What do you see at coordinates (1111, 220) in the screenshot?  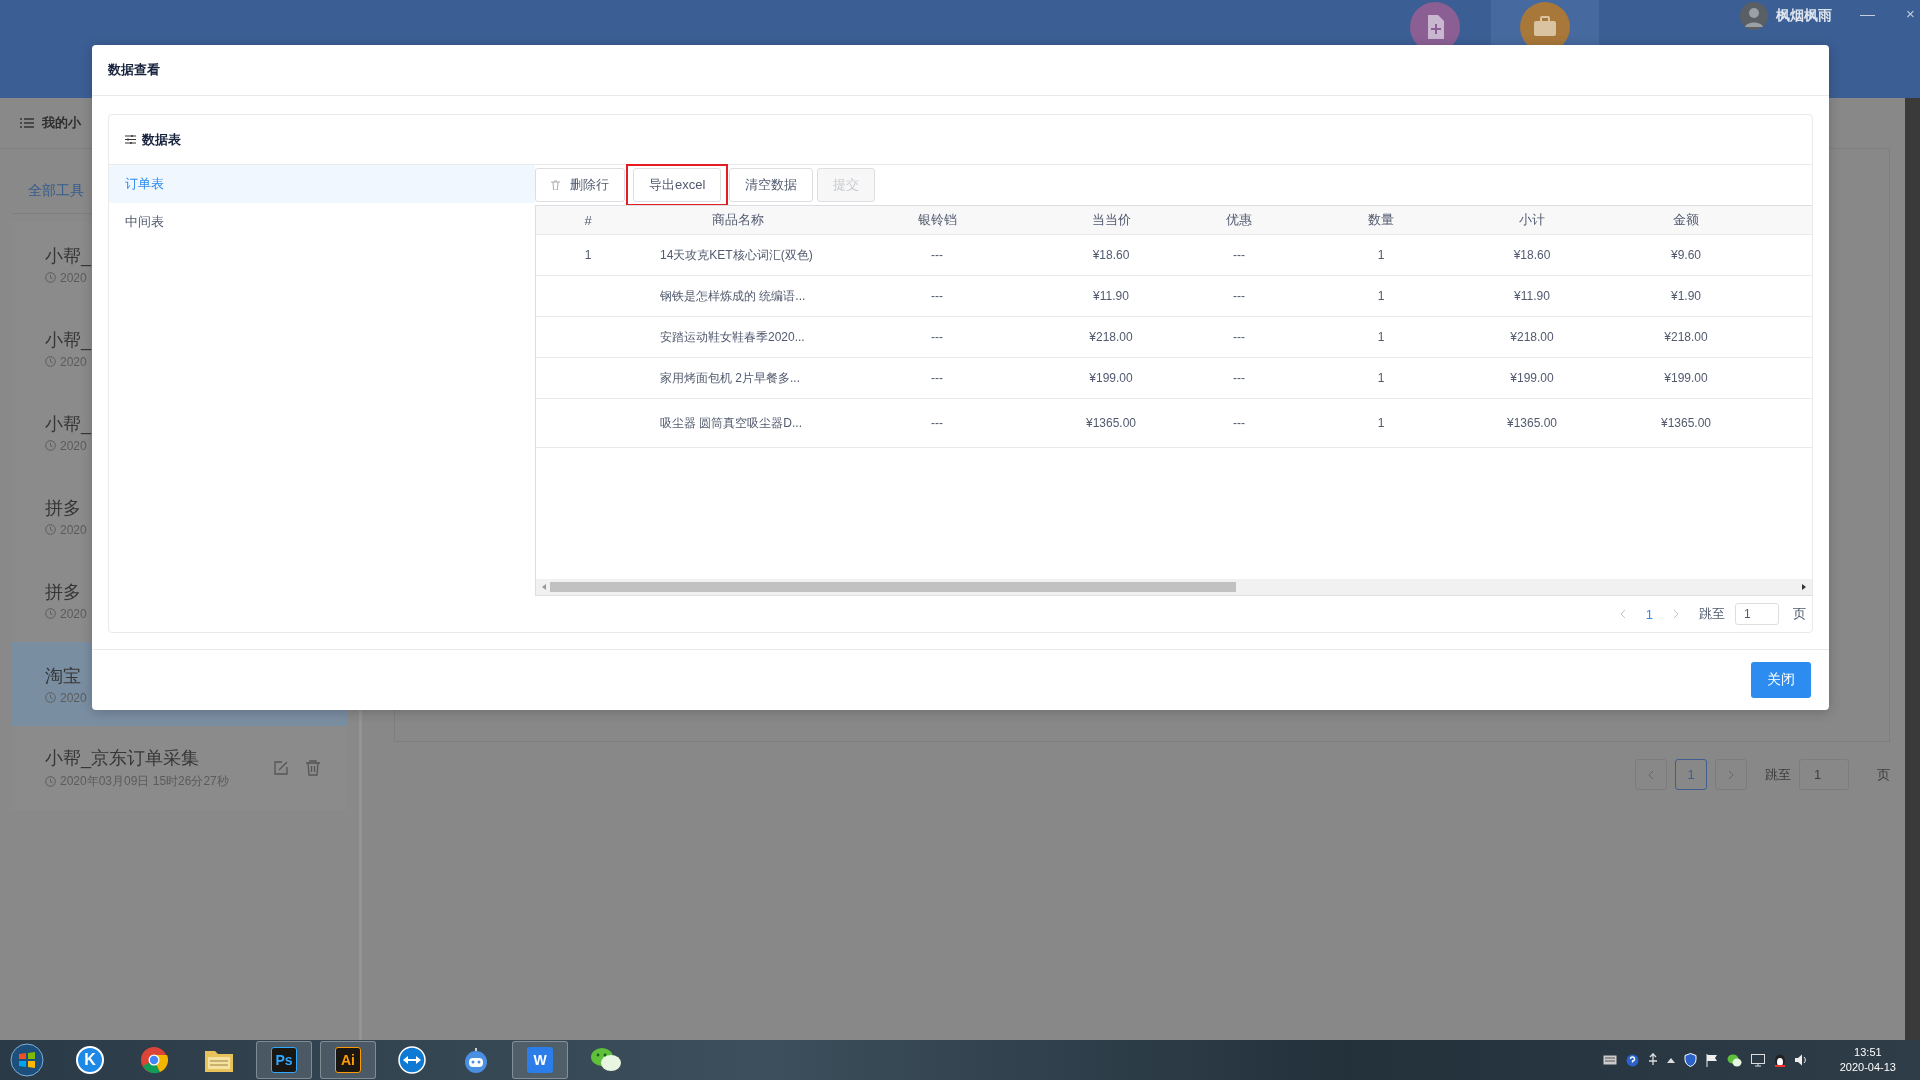 I see `column-header: 当当价` at bounding box center [1111, 220].